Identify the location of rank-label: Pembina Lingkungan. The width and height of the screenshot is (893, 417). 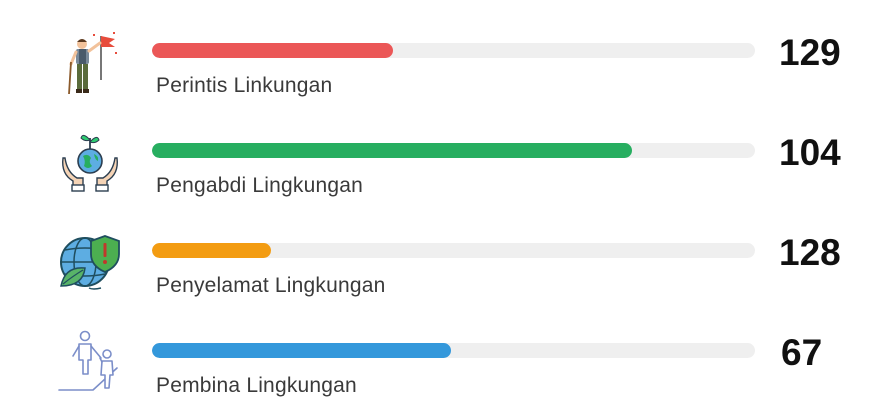
(256, 385).